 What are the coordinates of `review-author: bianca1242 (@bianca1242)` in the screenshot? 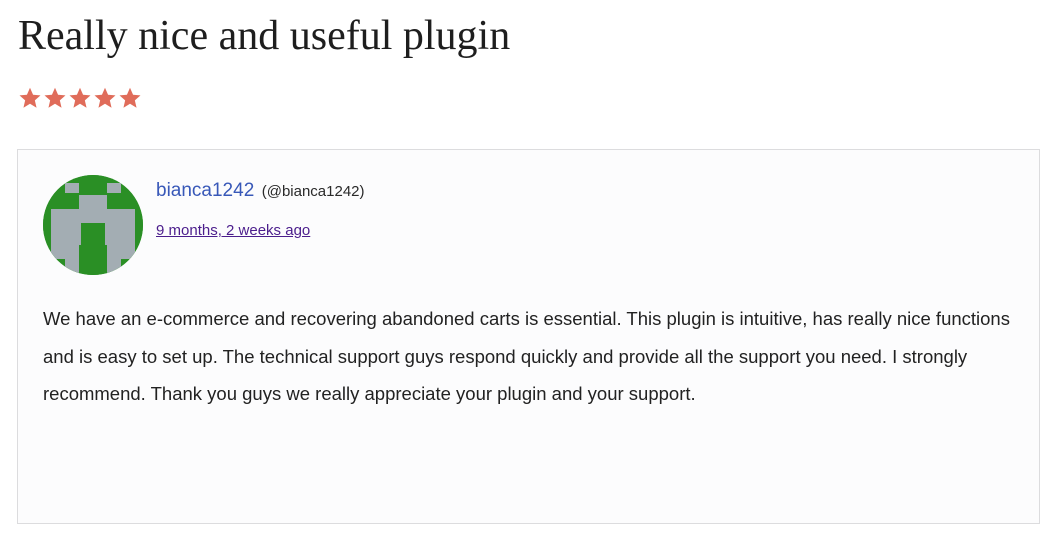 It's located at (260, 191).